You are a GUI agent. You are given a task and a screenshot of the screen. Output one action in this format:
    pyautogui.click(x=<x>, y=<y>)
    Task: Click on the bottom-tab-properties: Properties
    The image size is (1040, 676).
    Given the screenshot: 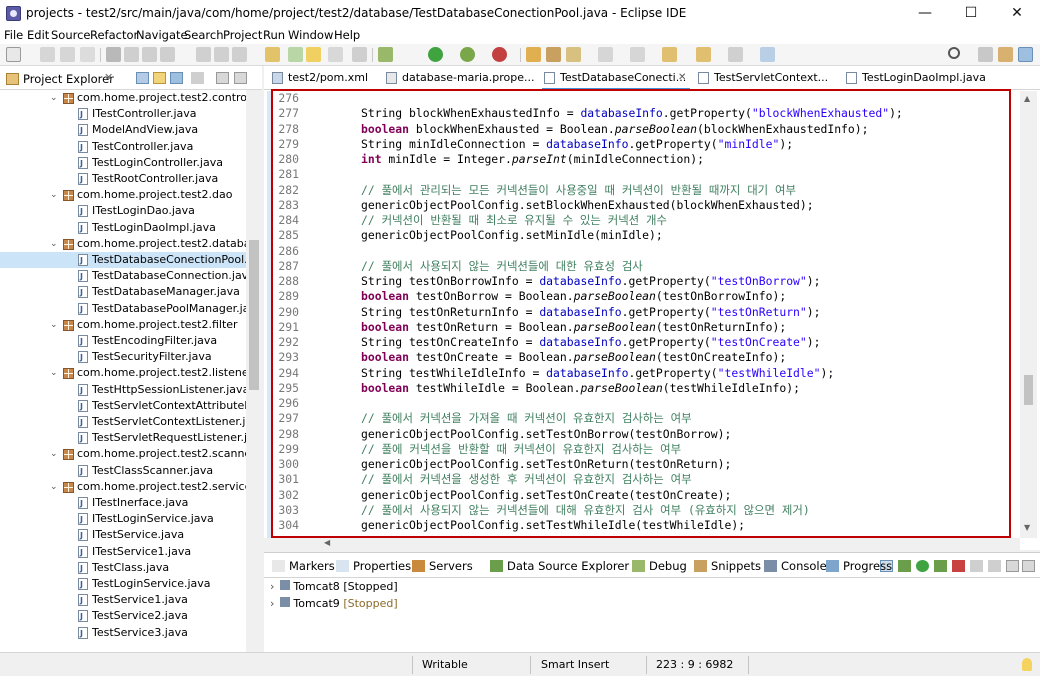 What is the action you would take?
    pyautogui.click(x=382, y=566)
    